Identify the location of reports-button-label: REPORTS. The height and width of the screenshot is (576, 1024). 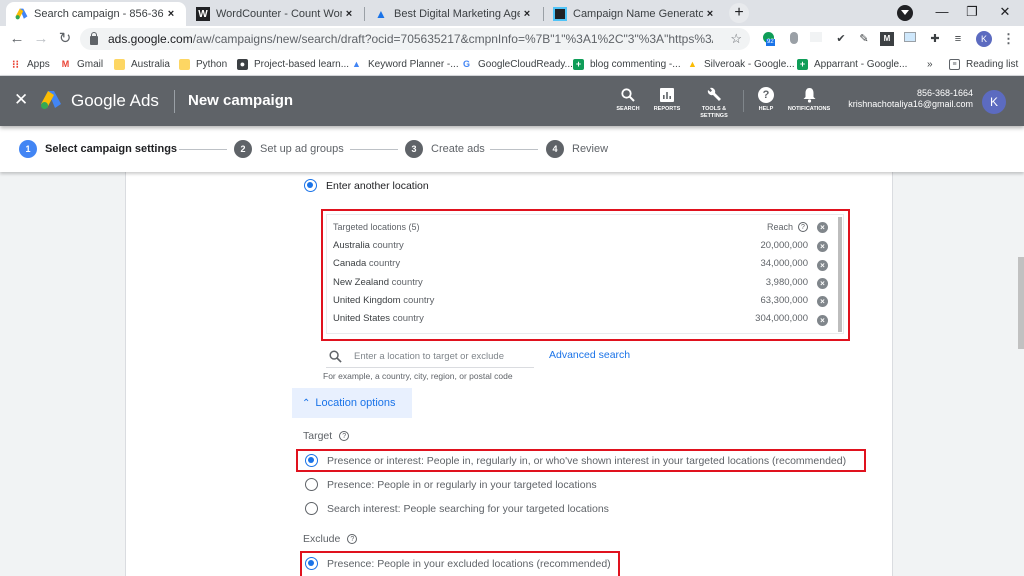
(667, 109).